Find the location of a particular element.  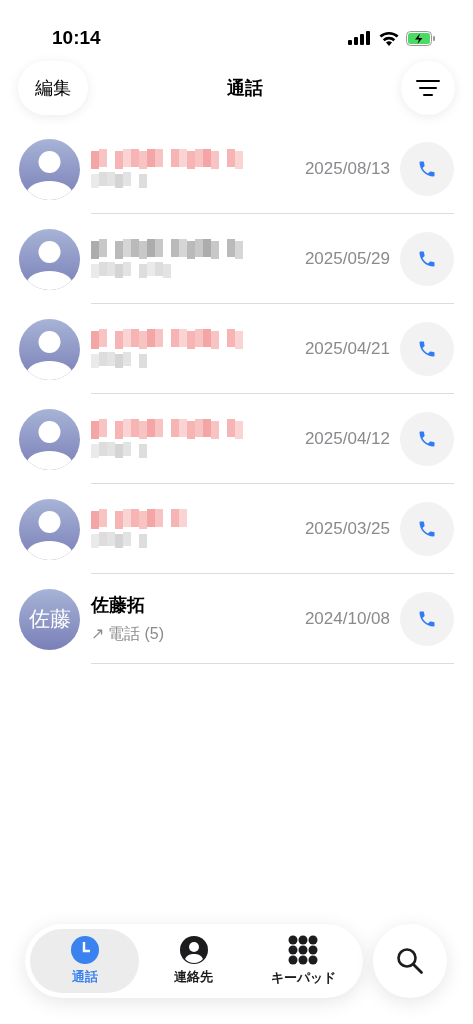

contact-name: 佐藤拓 is located at coordinates (118, 605).